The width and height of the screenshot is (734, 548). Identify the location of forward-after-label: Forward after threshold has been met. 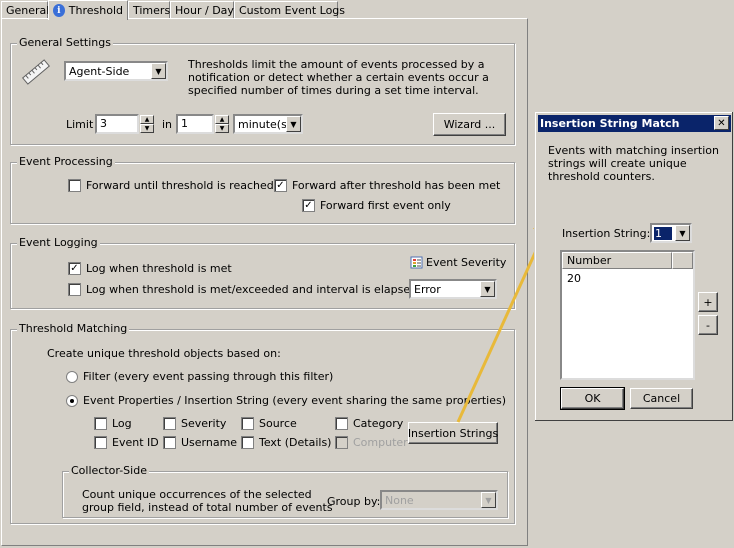
(396, 185).